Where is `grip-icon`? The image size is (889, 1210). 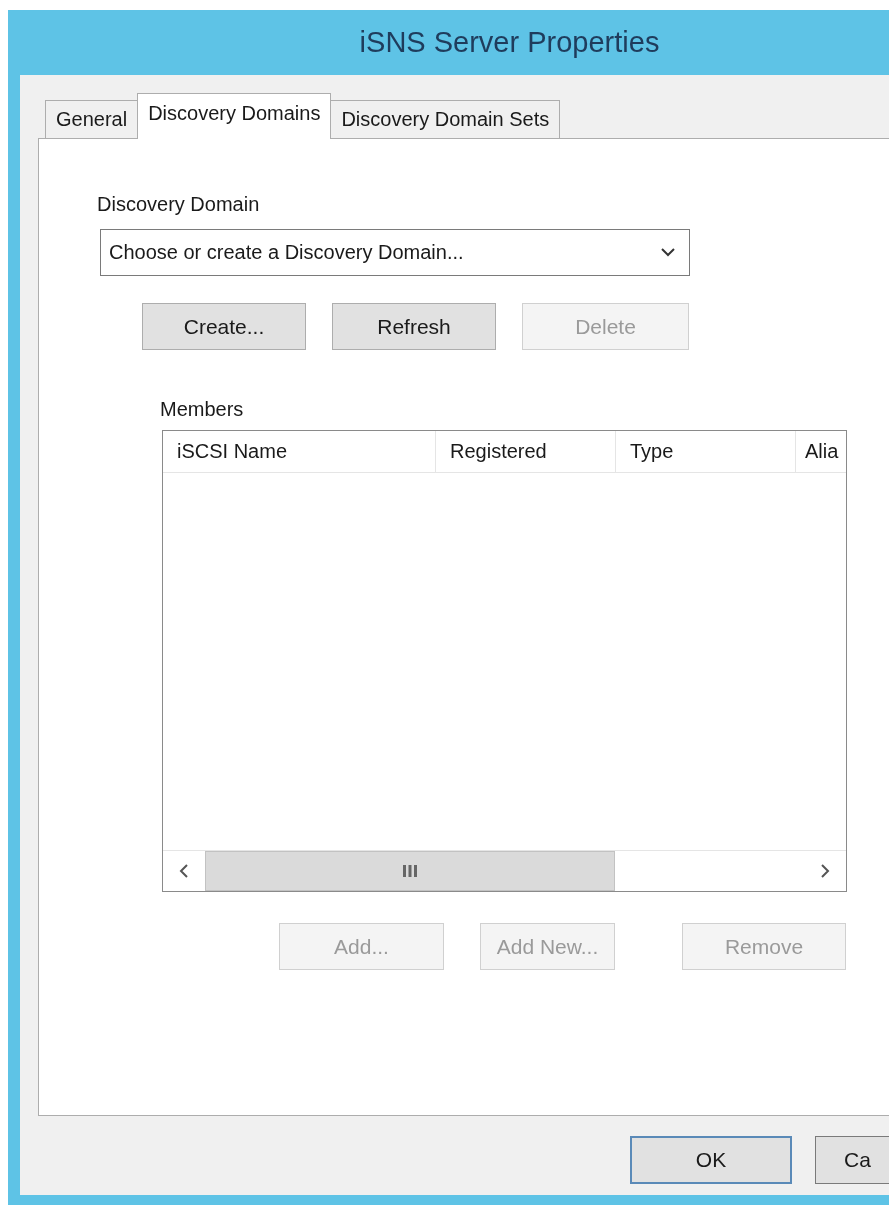
grip-icon is located at coordinates (410, 871).